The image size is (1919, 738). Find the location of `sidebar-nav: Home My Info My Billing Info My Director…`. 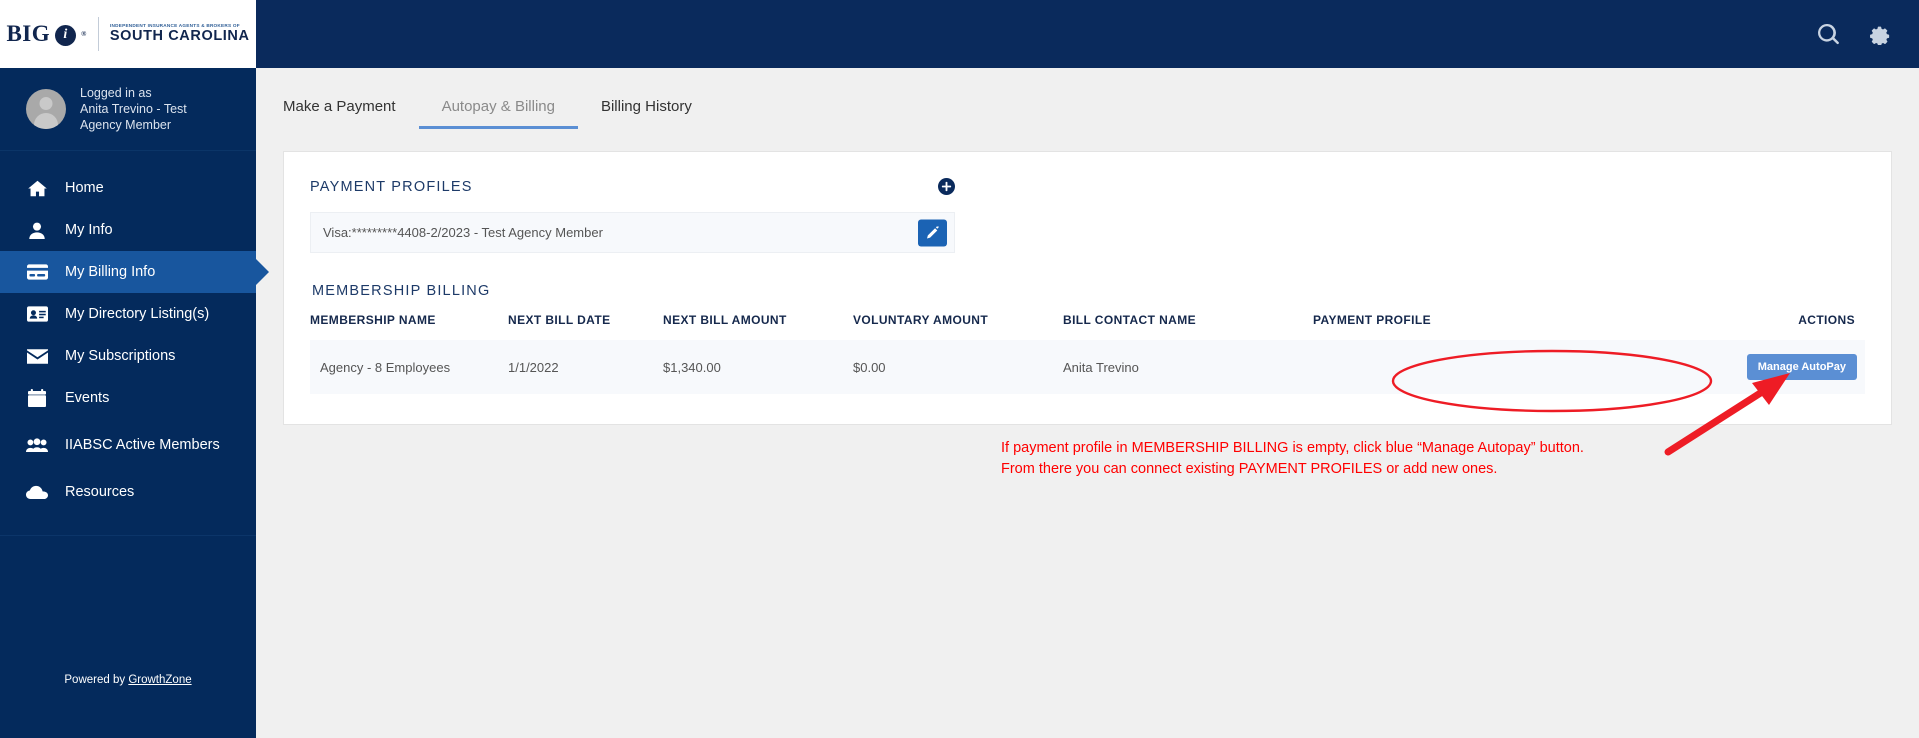

sidebar-nav: Home My Info My Billing Info My Director… is located at coordinates (128, 343).